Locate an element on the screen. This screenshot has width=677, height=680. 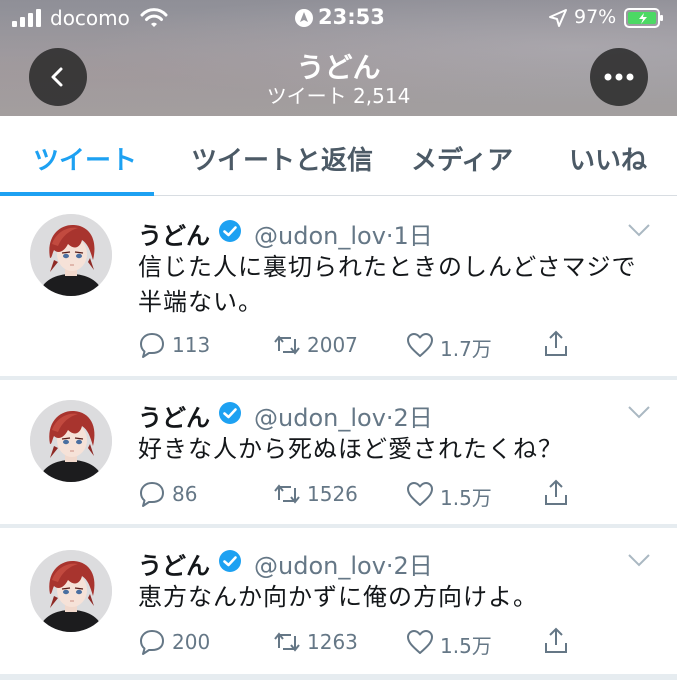
tweet-text: 信じた人に裏切られたときのしんどさマジで半端ない。 is located at coordinates (387, 284).